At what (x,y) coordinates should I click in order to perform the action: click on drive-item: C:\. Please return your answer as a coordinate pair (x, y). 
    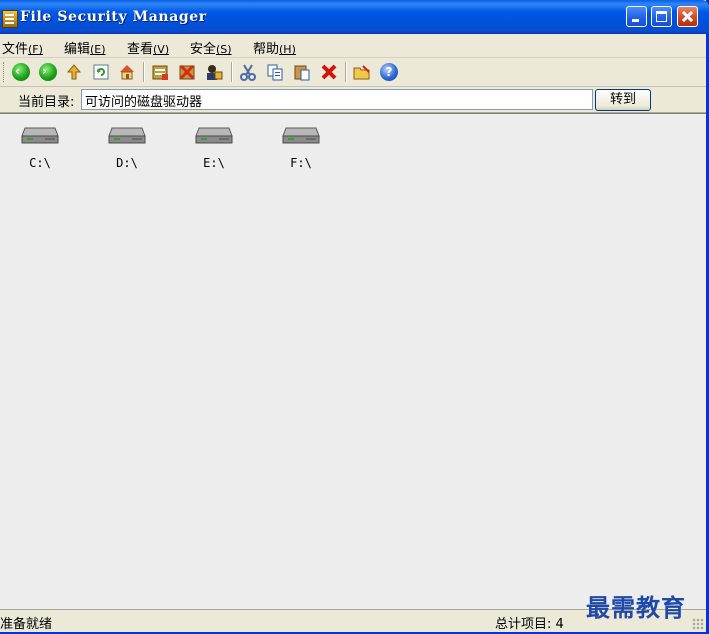
    Looking at the image, I should click on (40, 146).